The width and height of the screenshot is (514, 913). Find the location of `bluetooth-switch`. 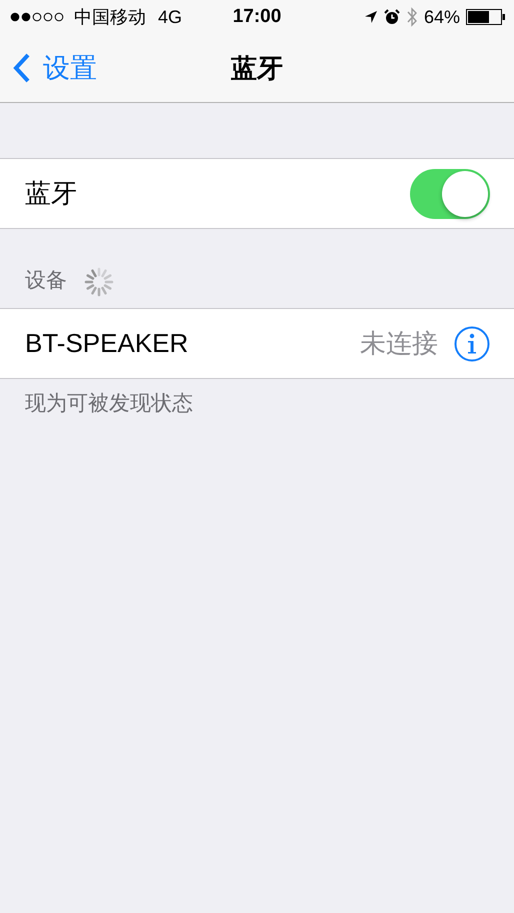

bluetooth-switch is located at coordinates (450, 193).